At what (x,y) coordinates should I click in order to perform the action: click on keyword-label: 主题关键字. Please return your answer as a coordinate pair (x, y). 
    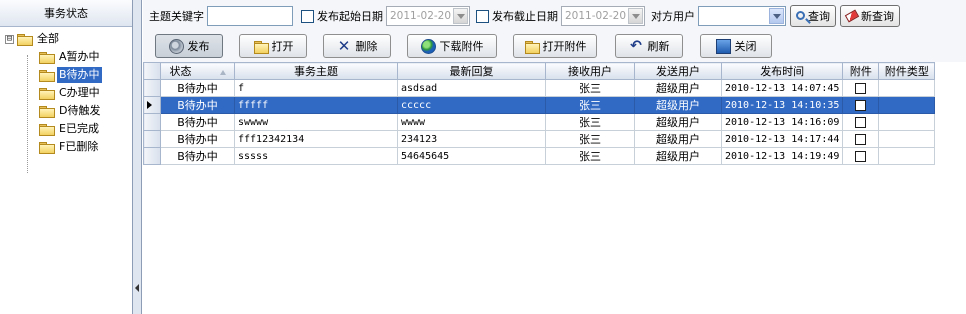
    Looking at the image, I should click on (176, 16).